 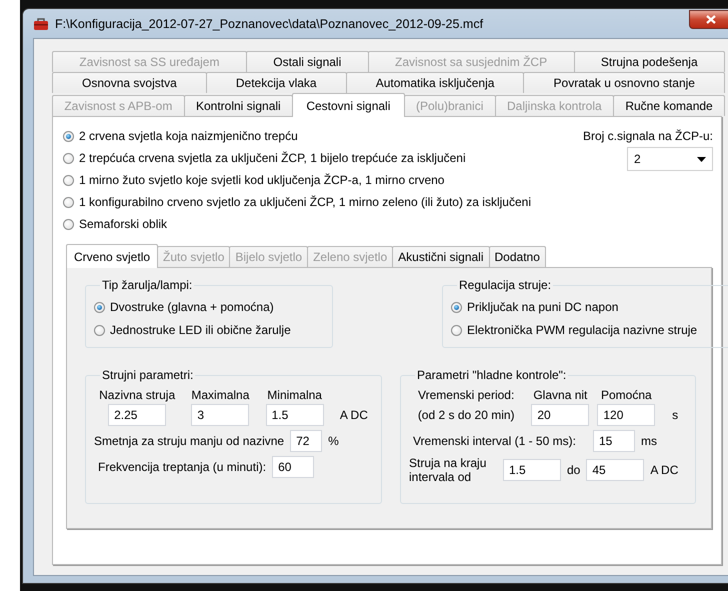 I want to click on tab: Povratak u osnovno stanje, so click(x=624, y=82).